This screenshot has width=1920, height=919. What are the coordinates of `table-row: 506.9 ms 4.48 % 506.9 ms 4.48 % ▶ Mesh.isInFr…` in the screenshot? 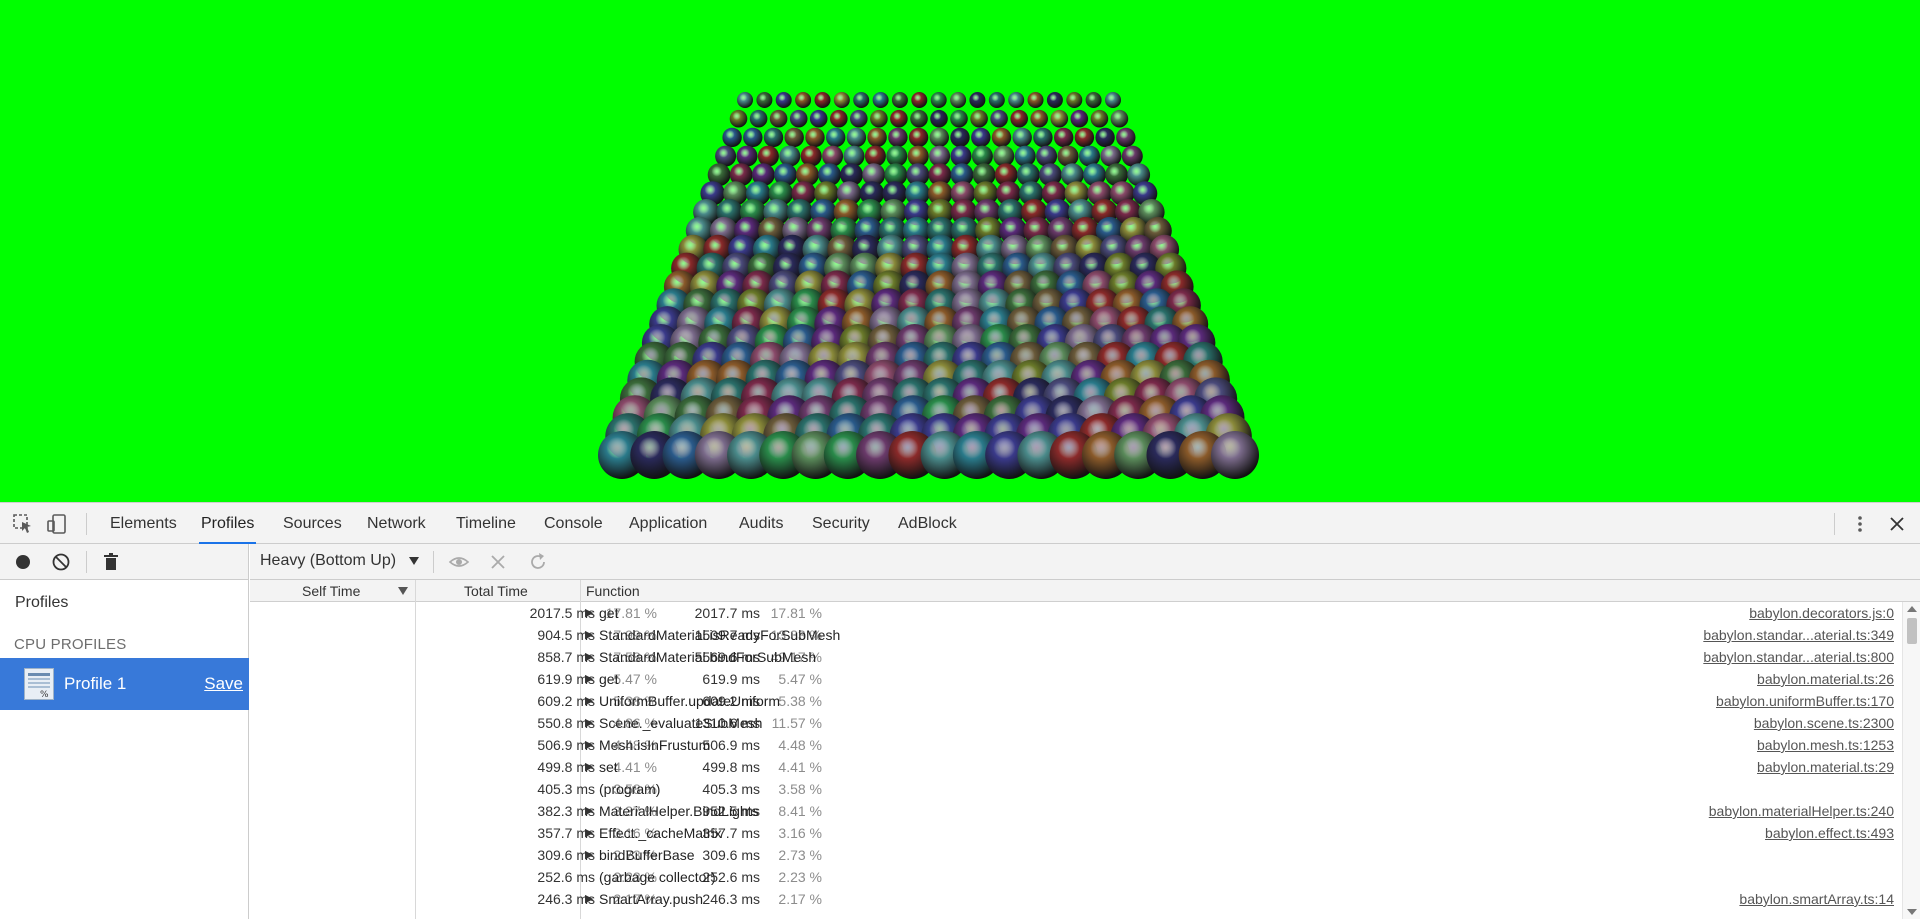 It's located at (1076, 745).